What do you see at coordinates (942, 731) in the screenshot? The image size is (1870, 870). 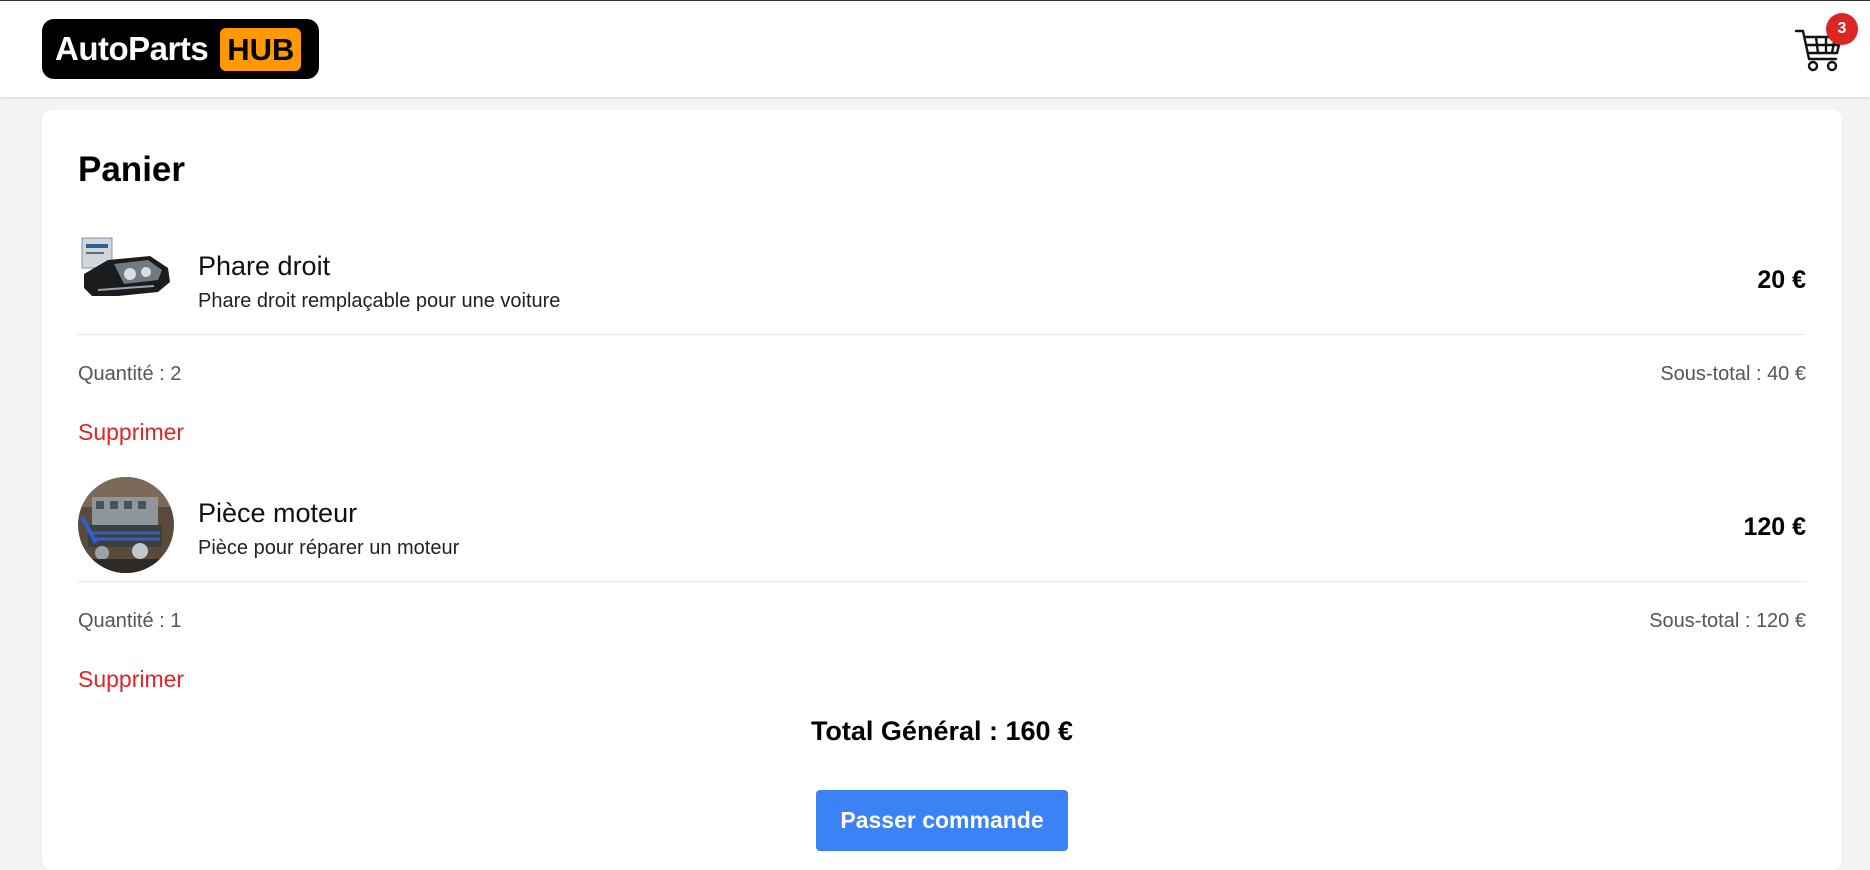 I see `grand-total: Total Général : 160 €` at bounding box center [942, 731].